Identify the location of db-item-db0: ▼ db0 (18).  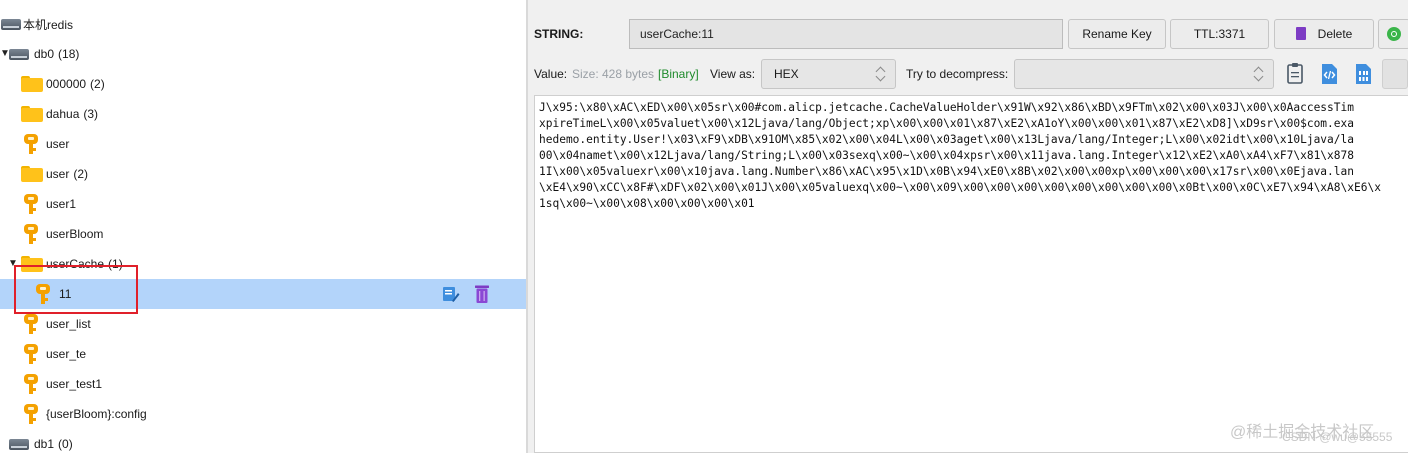
(263, 54).